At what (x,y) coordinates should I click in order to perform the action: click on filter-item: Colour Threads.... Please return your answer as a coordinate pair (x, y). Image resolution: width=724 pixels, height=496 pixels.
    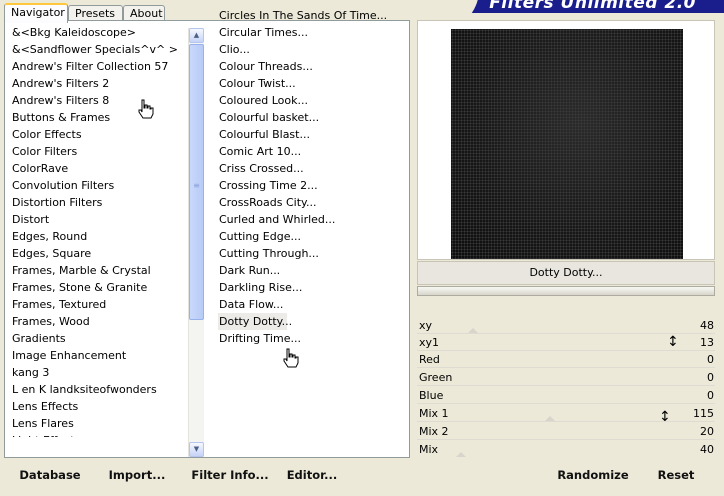
    Looking at the image, I should click on (293, 66).